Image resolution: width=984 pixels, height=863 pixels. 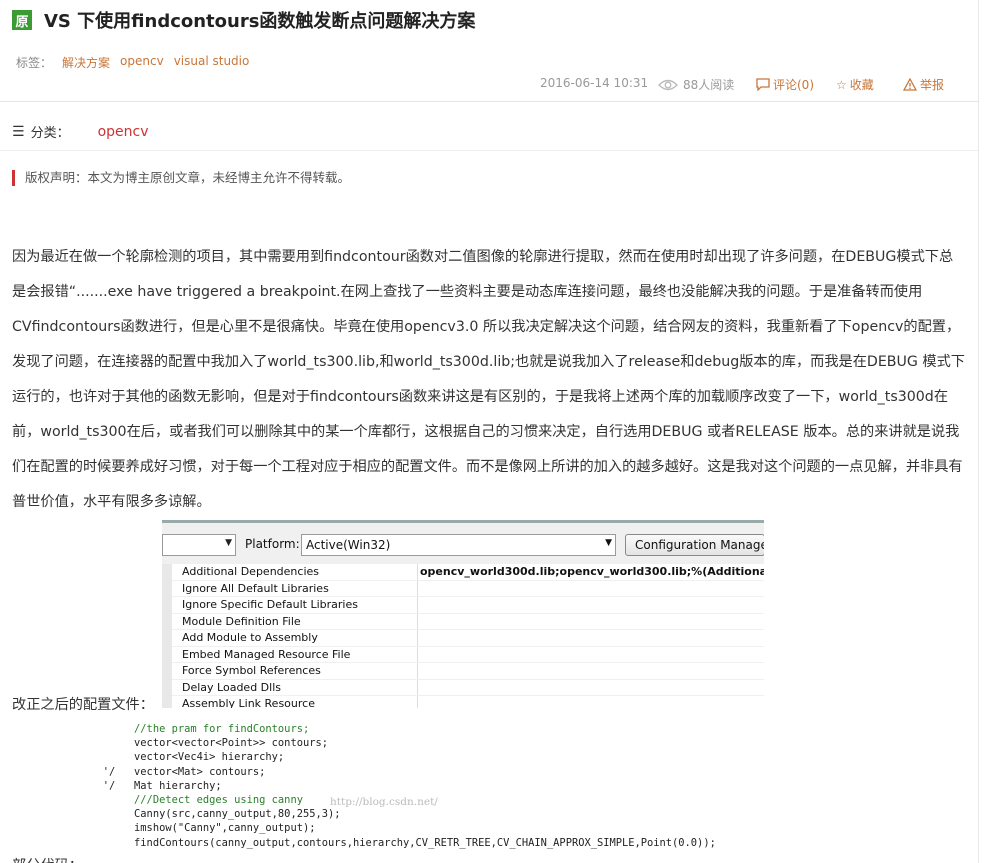 I want to click on grid-gutter, so click(x=167, y=636).